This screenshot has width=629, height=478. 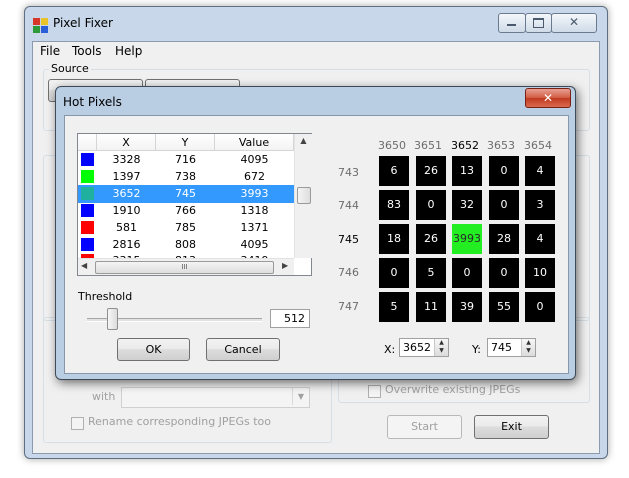 I want to click on cell-y: 738, so click(x=185, y=176).